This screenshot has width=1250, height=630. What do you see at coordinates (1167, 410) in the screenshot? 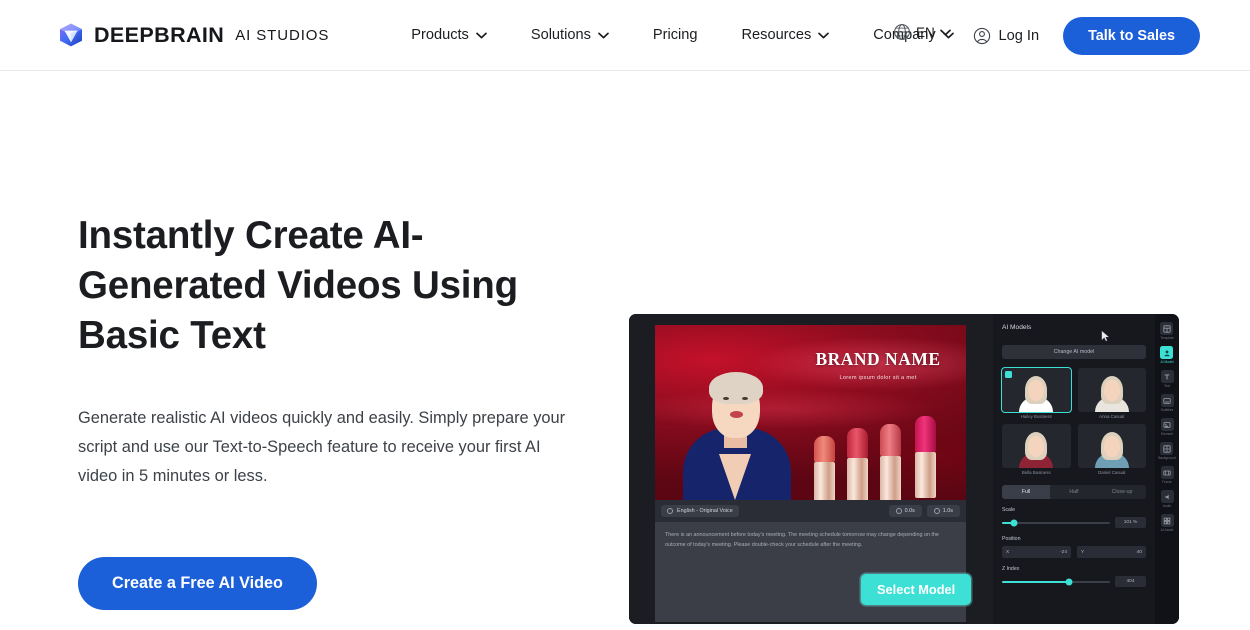
I see `rail-label: Subtitles` at bounding box center [1167, 410].